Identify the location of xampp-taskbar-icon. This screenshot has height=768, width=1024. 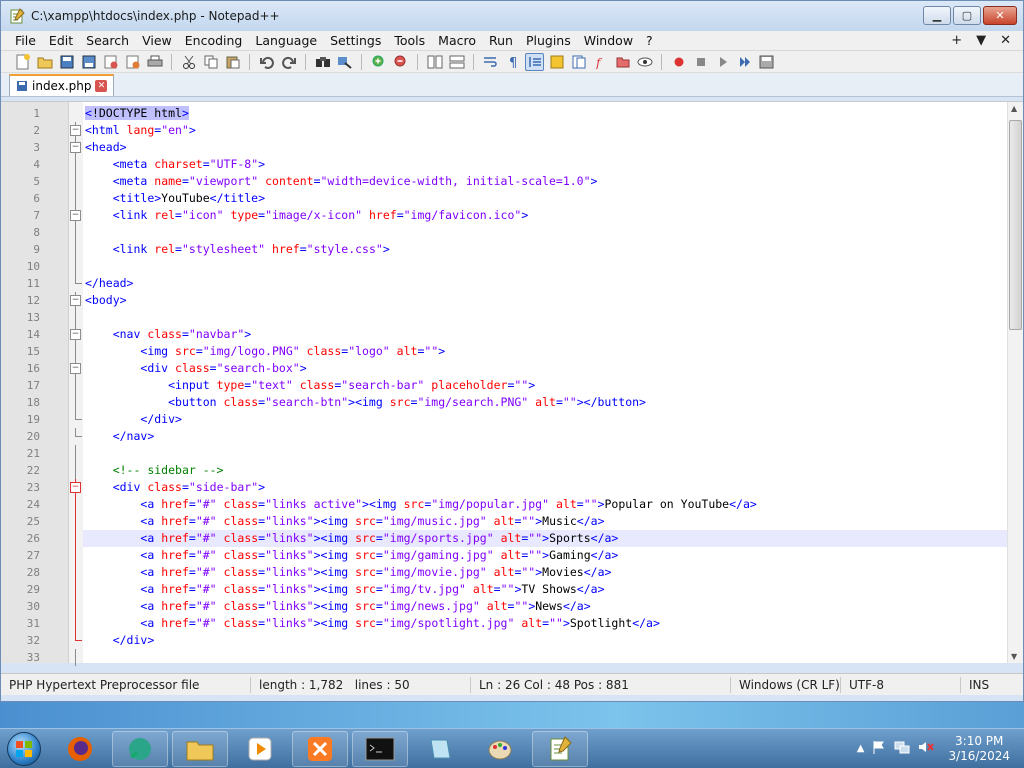
(320, 748).